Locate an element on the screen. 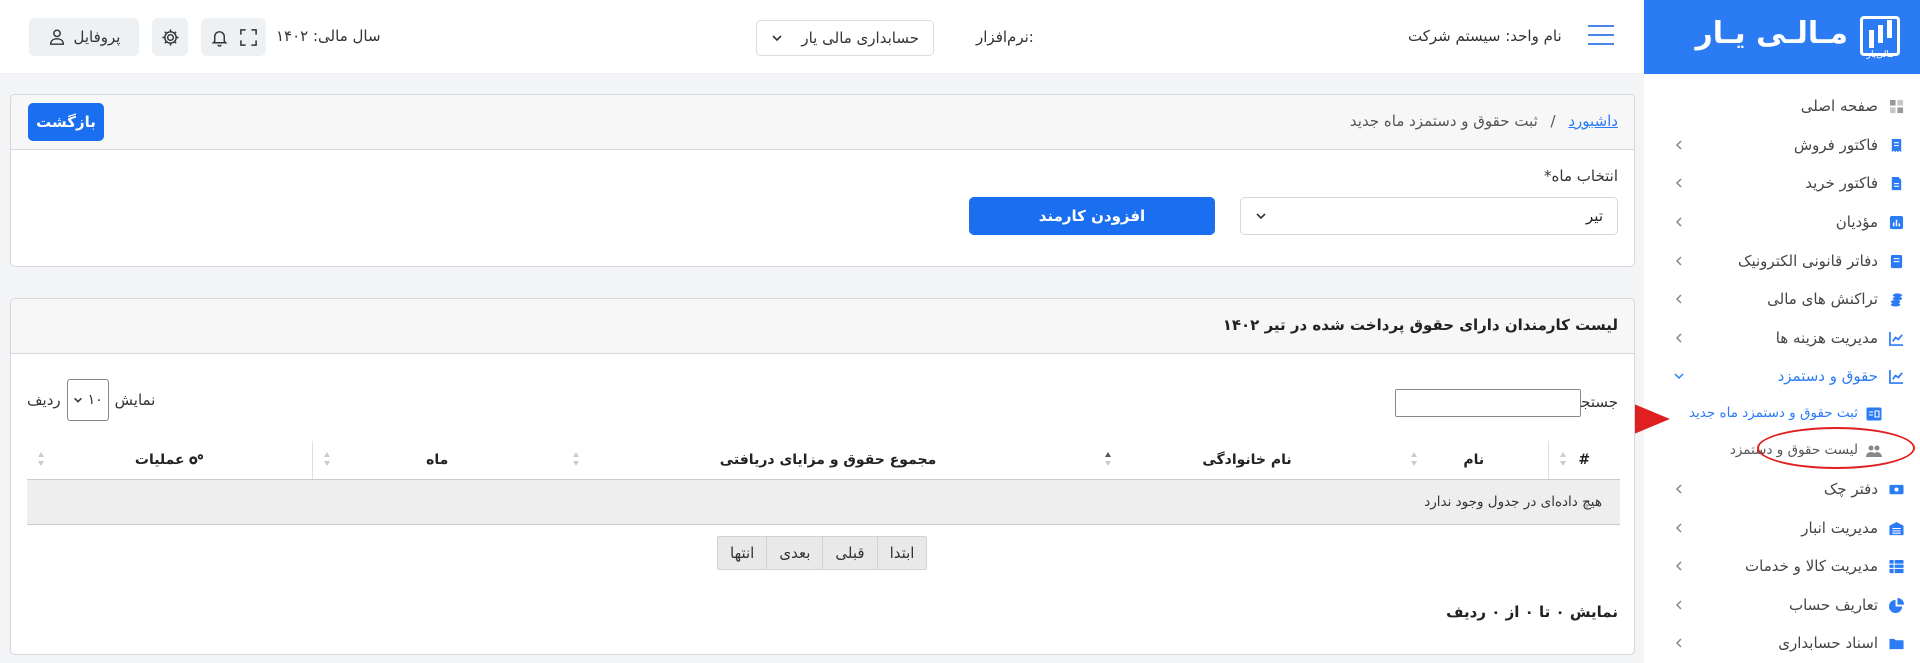  sidebar-item-accounting-docs: اسناد حسابداری is located at coordinates (1782, 643).